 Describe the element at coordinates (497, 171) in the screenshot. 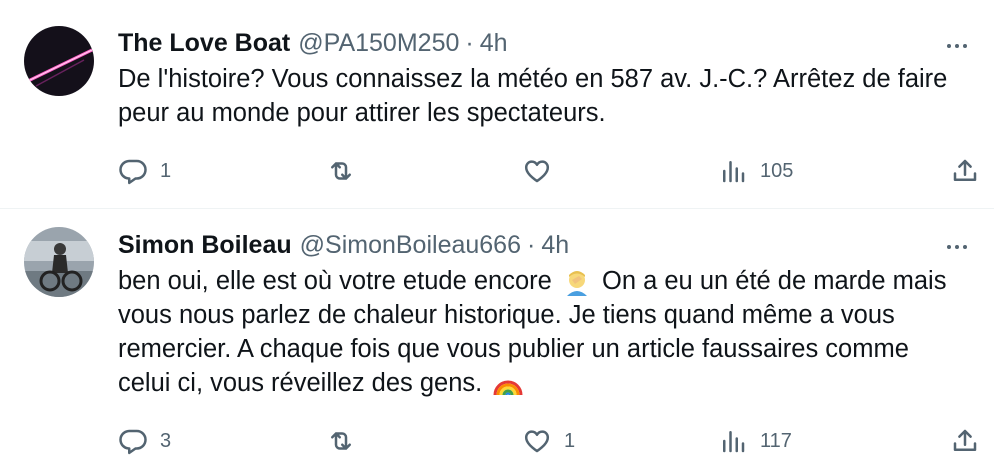

I see `tweet-actions: 1 105` at that location.